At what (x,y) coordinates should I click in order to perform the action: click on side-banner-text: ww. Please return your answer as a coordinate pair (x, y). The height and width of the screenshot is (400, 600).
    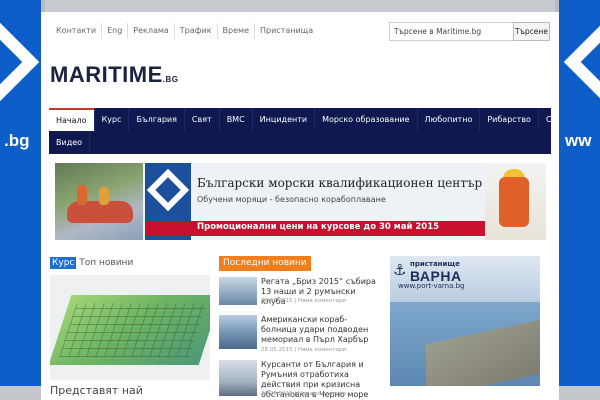
    Looking at the image, I should click on (578, 140).